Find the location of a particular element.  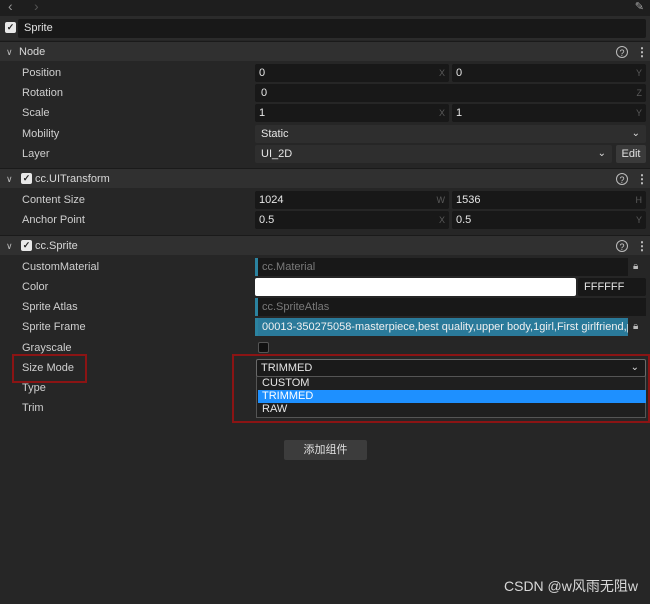

mobility-label: Mobility is located at coordinates (41, 134).